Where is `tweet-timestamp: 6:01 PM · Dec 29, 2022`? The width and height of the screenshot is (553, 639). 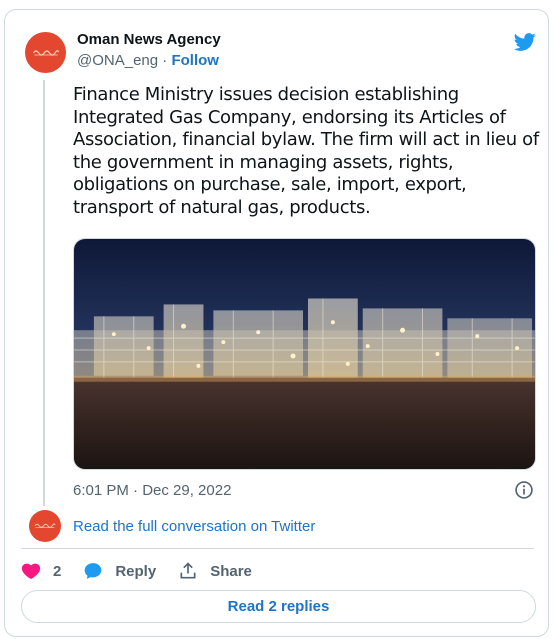
tweet-timestamp: 6:01 PM · Dec 29, 2022 is located at coordinates (152, 490).